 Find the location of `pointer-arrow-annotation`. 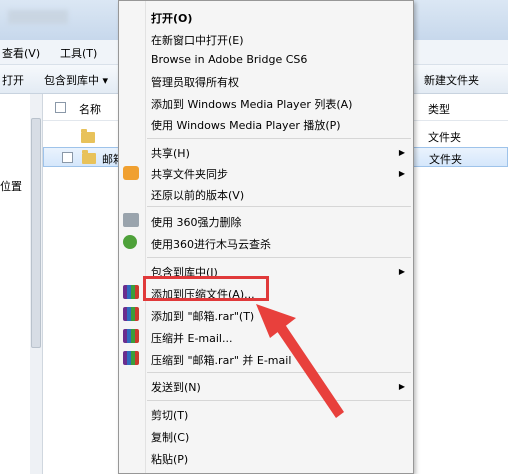

pointer-arrow-annotation is located at coordinates (300, 361).